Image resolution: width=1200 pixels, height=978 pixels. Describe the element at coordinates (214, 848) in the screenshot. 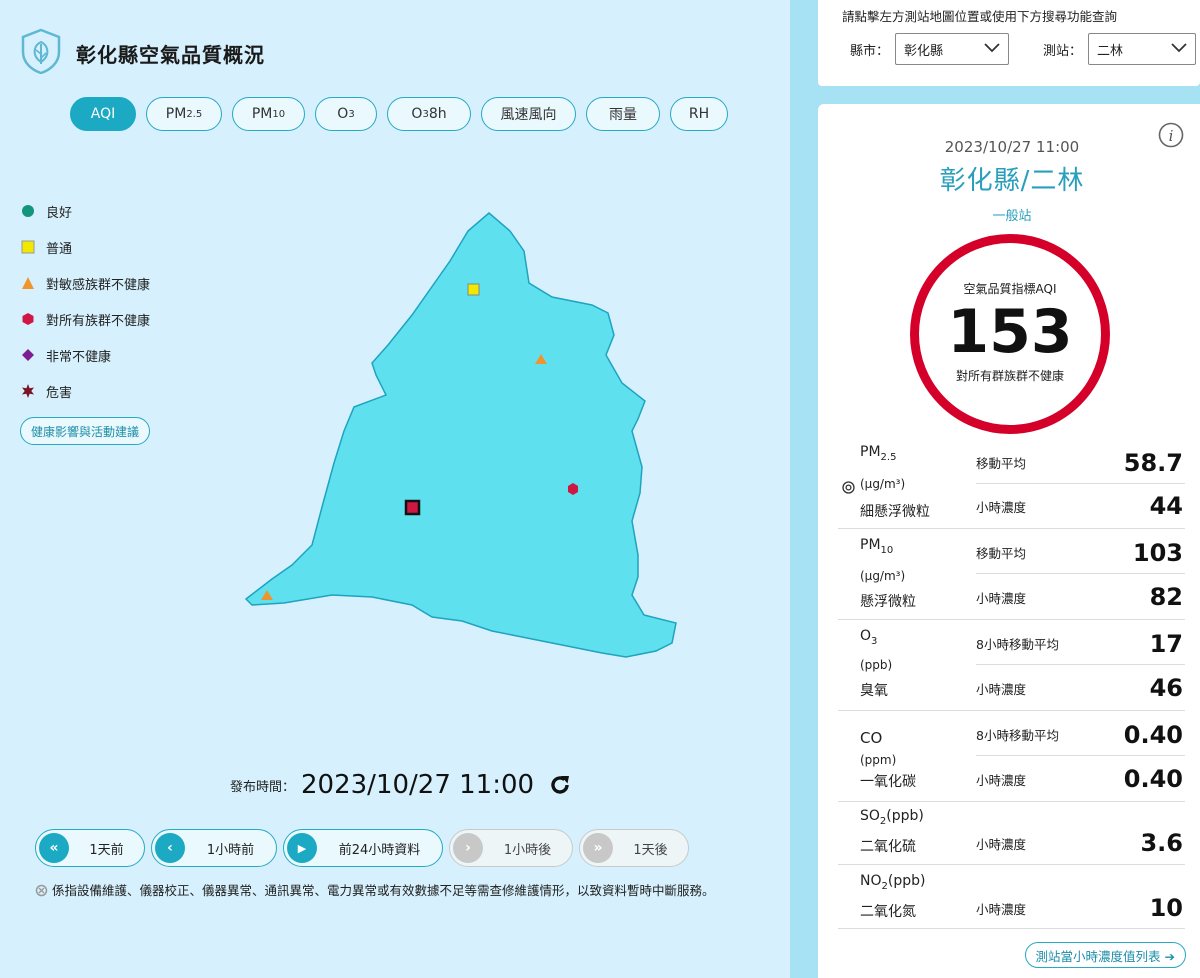

I see `prev-hour-button: ‹ 1小時前` at that location.